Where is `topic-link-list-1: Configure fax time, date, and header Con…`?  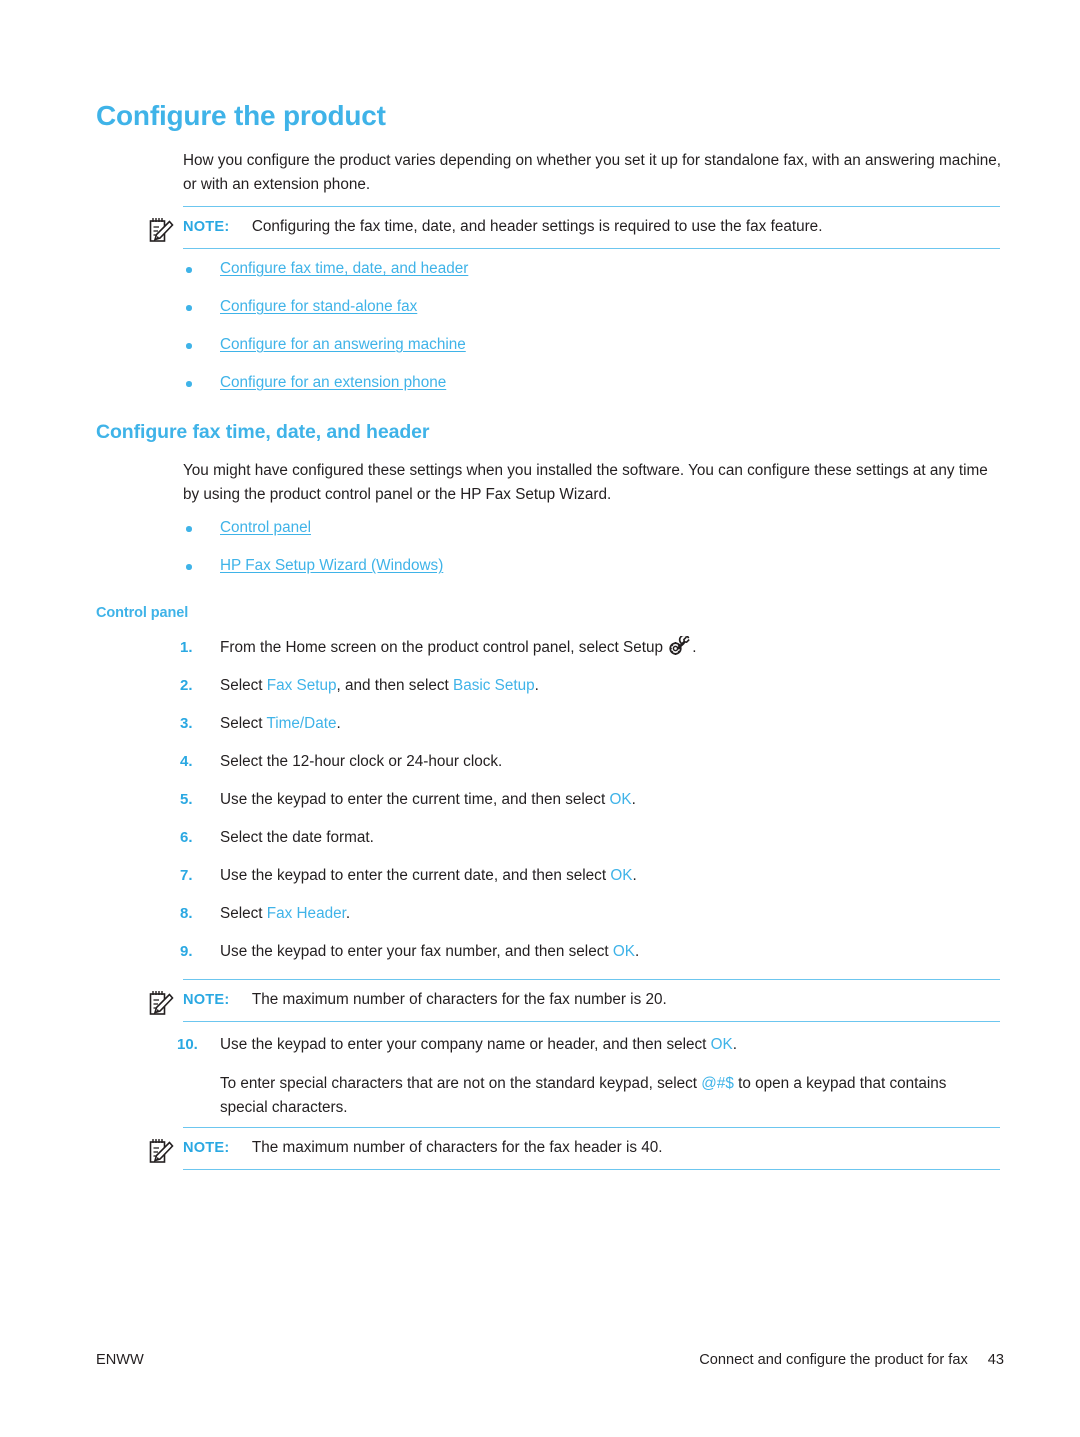 topic-link-list-1: Configure fax time, date, and header Con… is located at coordinates (325, 336).